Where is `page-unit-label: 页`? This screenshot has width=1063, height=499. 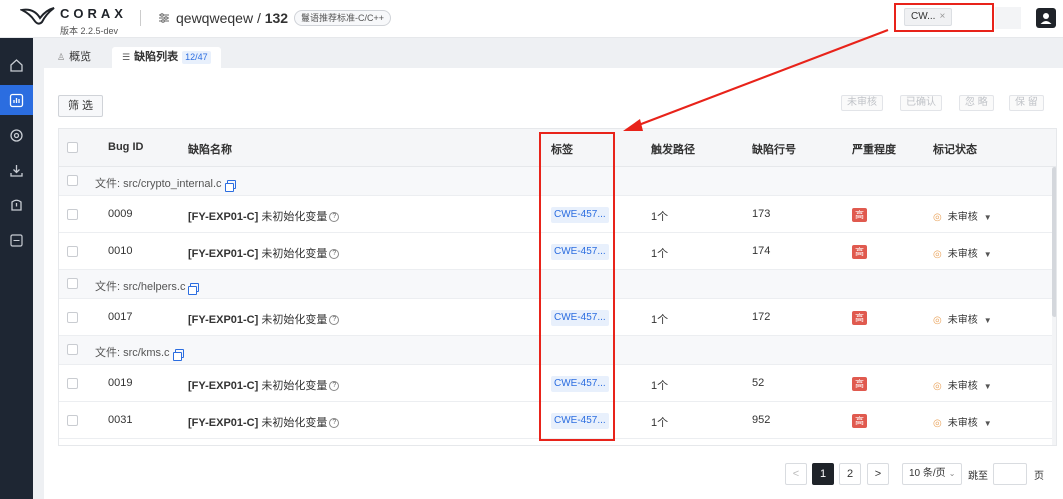
page-unit-label: 页 is located at coordinates (1039, 476).